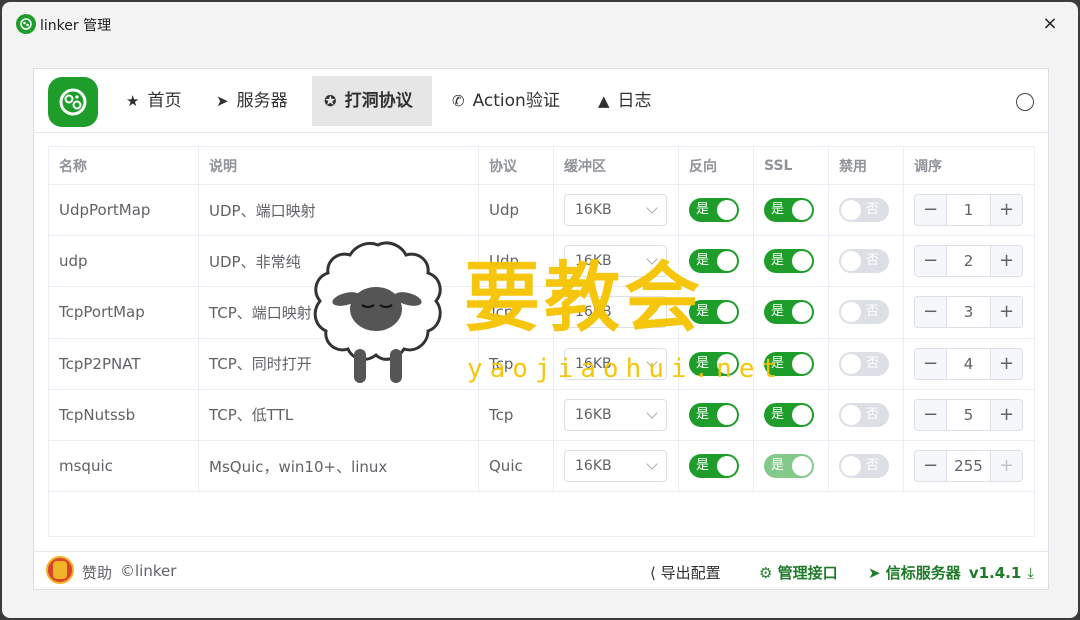 Image resolution: width=1080 pixels, height=620 pixels. Describe the element at coordinates (339, 210) in the screenshot. I see `cell-desc: UDP、端口映射` at that location.